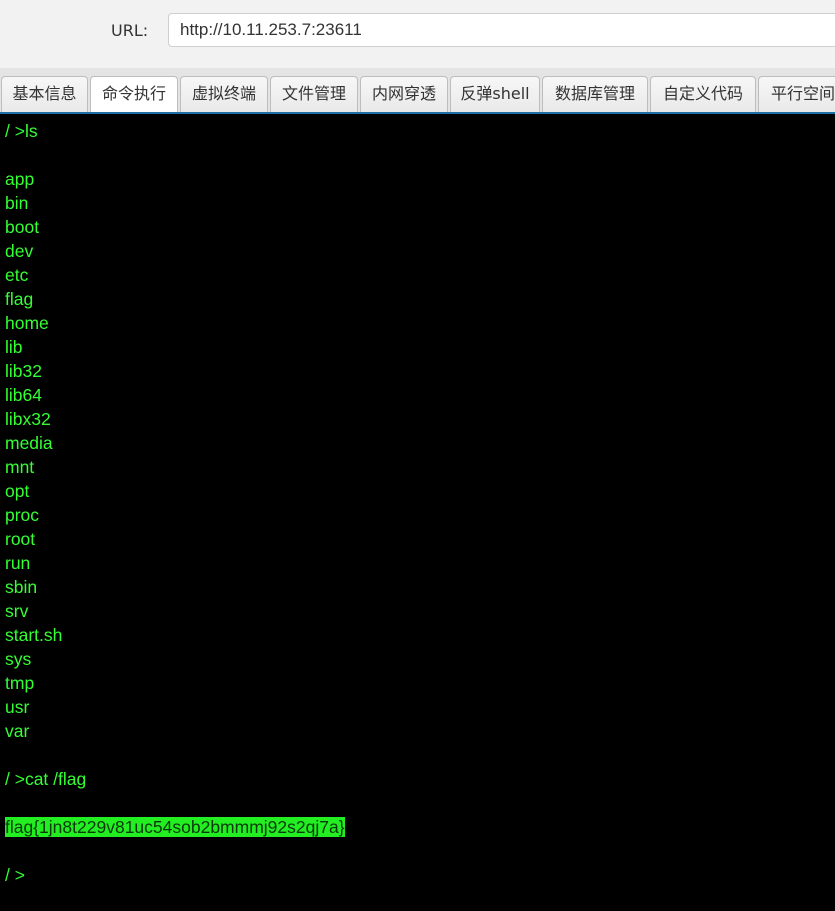  What do you see at coordinates (224, 94) in the screenshot?
I see `tab-virtual-terminal: 虚拟终端` at bounding box center [224, 94].